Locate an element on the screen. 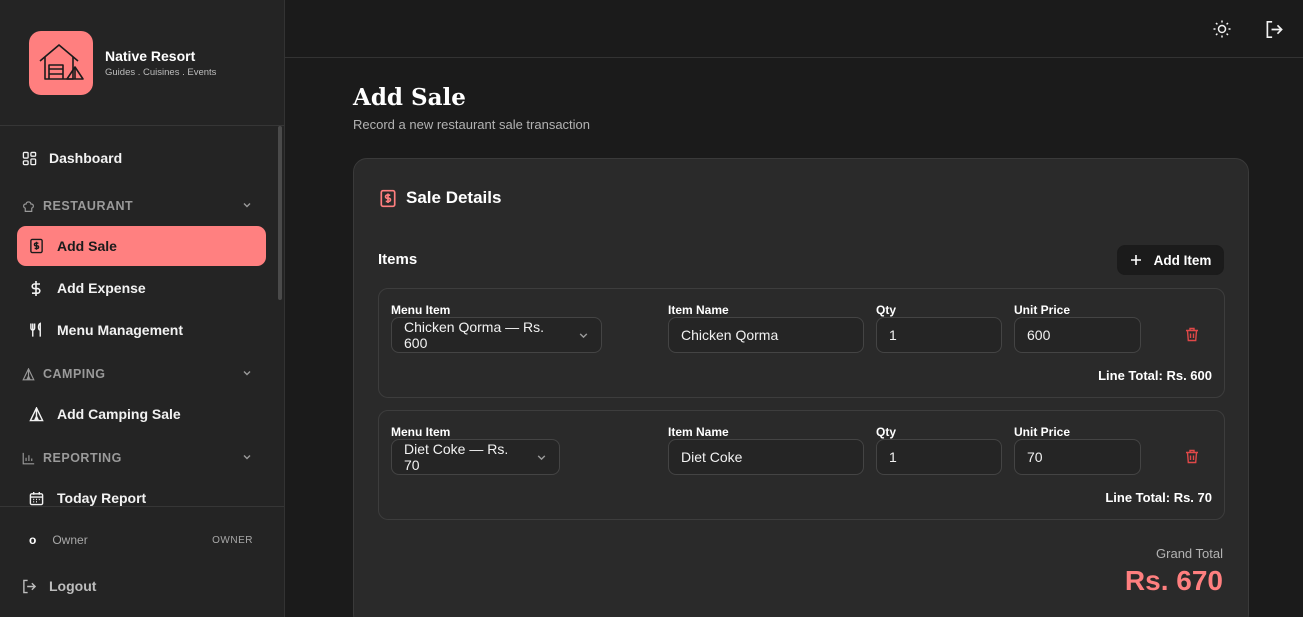  user-name: Owner is located at coordinates (70, 540).